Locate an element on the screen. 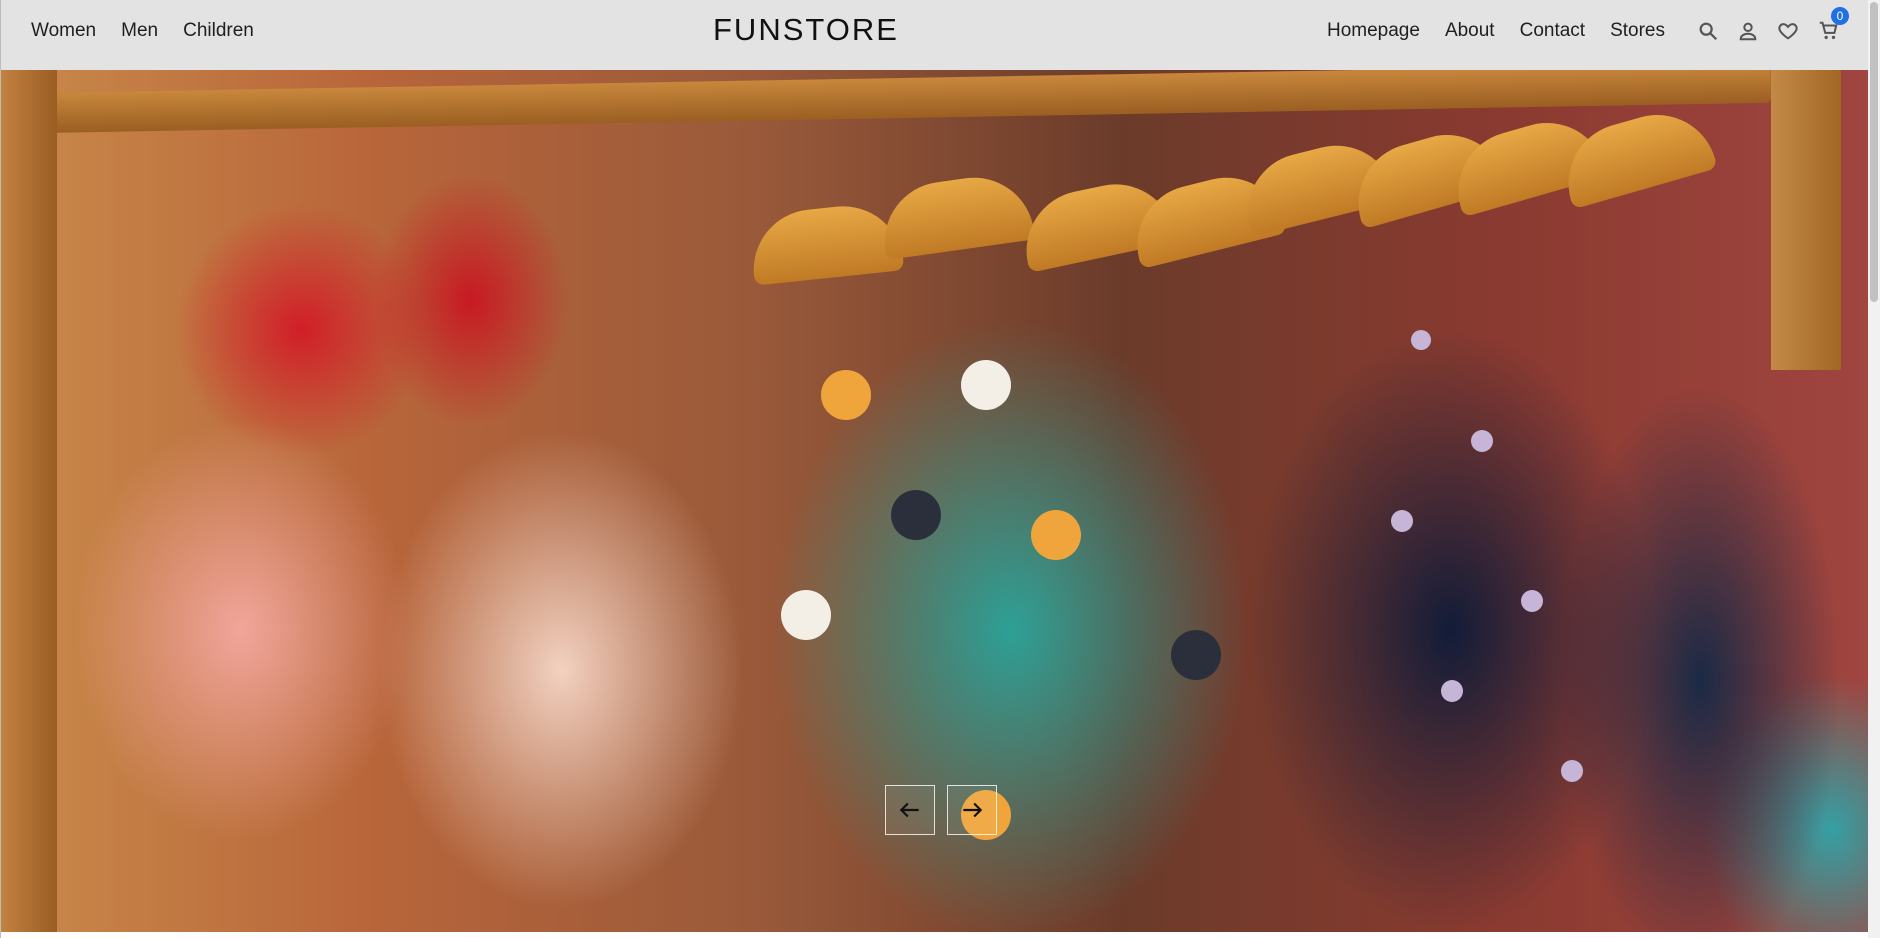 The width and height of the screenshot is (1880, 938). arrow-left-icon is located at coordinates (909, 810).